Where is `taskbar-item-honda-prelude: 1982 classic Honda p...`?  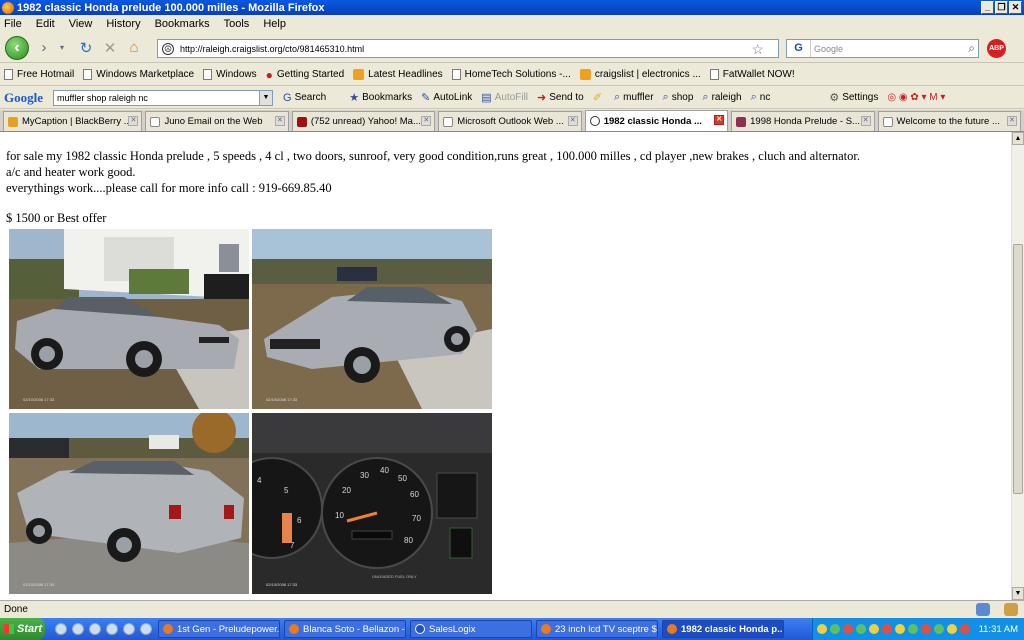
taskbar-item-honda-prelude: 1982 classic Honda p... is located at coordinates (723, 629).